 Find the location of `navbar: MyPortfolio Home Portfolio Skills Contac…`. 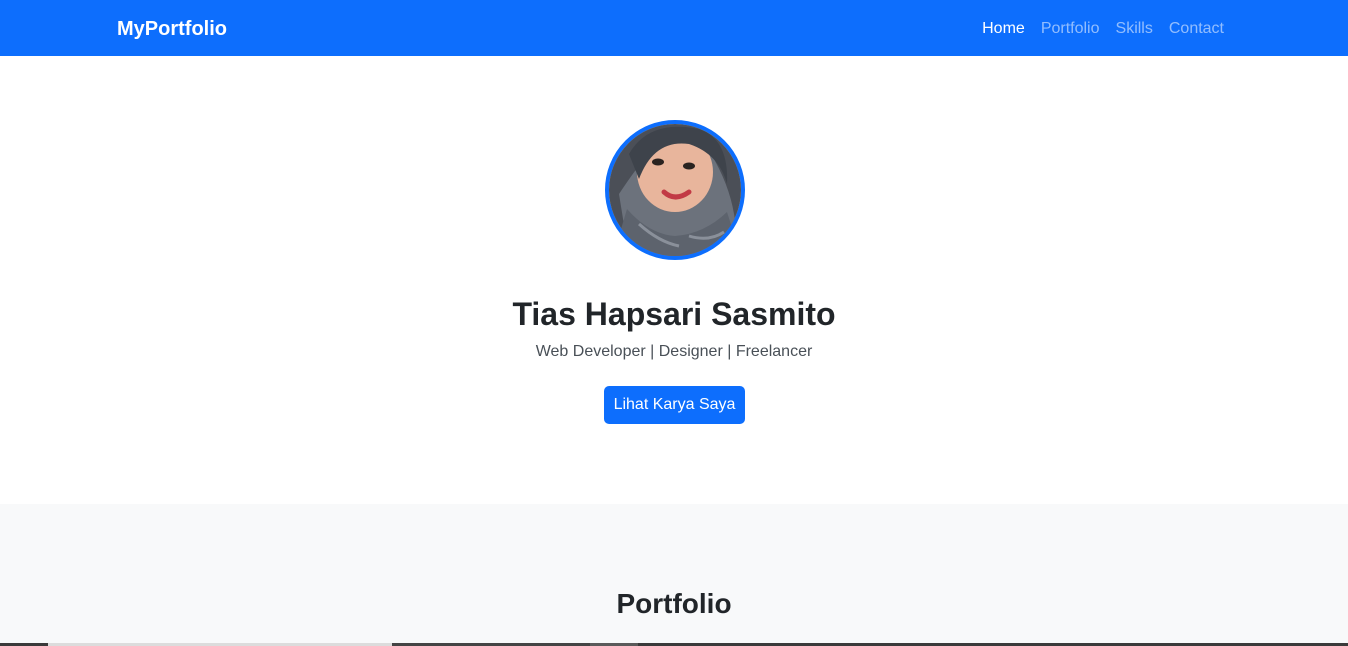

navbar: MyPortfolio Home Portfolio Skills Contac… is located at coordinates (674, 28).